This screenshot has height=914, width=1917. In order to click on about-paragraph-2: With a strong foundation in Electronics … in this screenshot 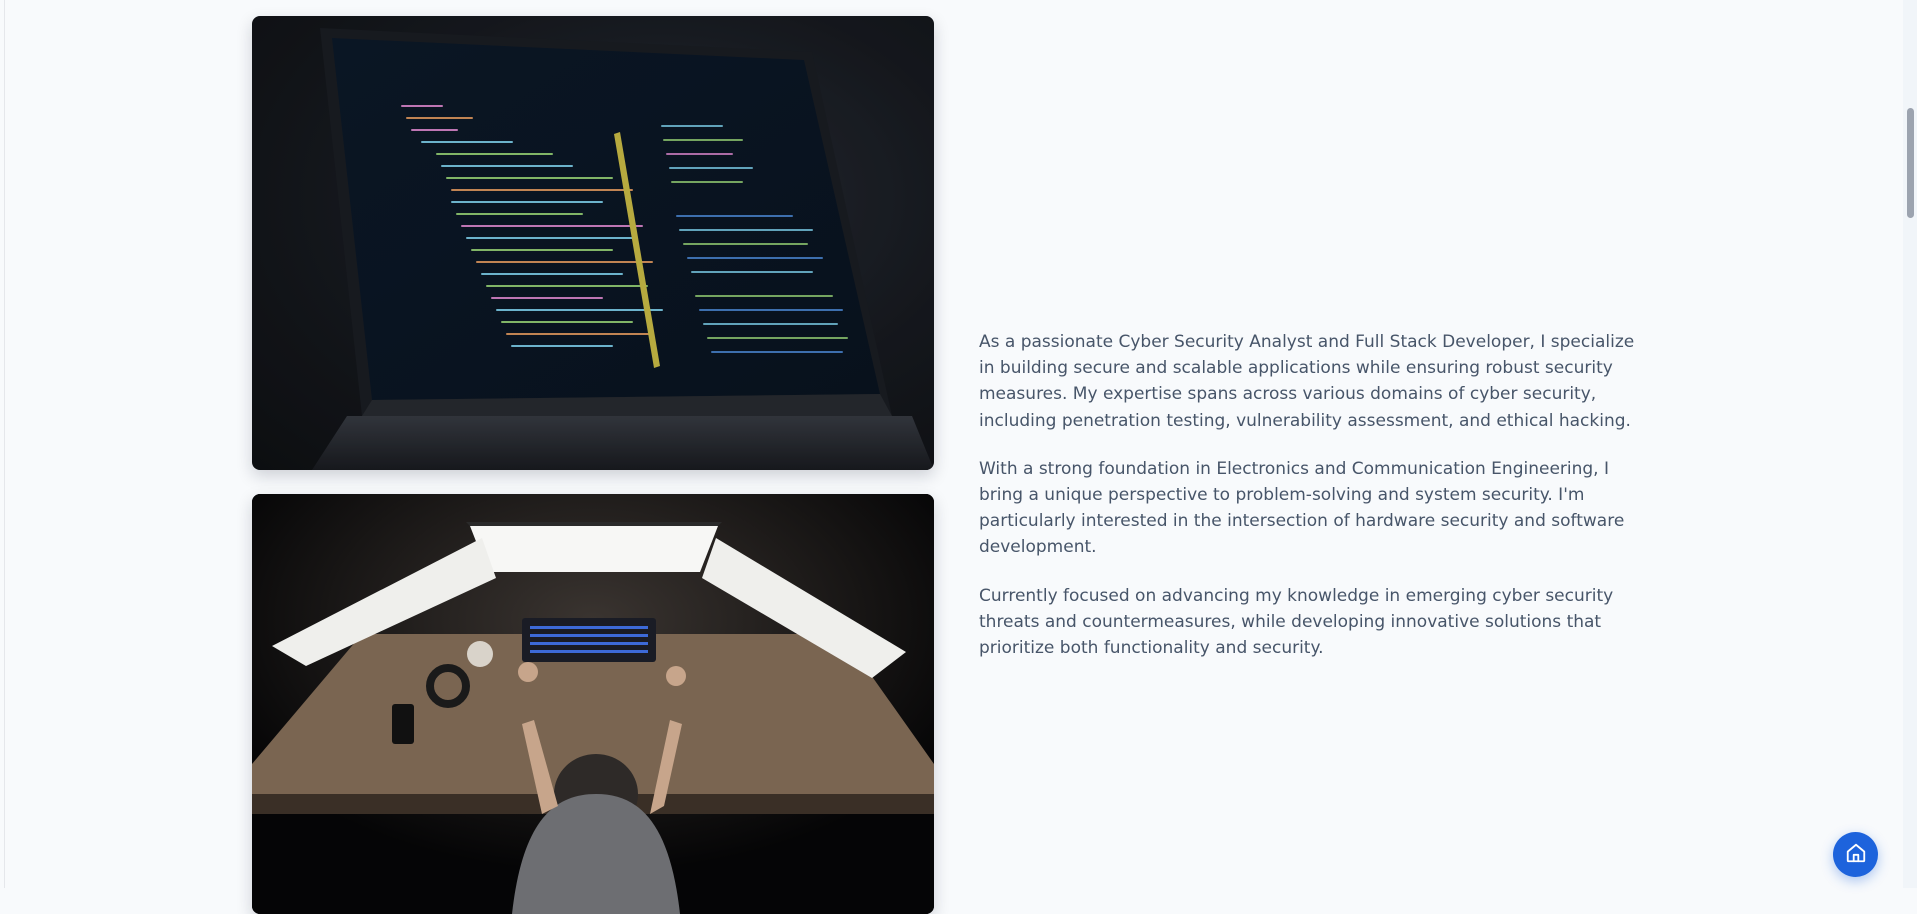, I will do `click(1302, 508)`.